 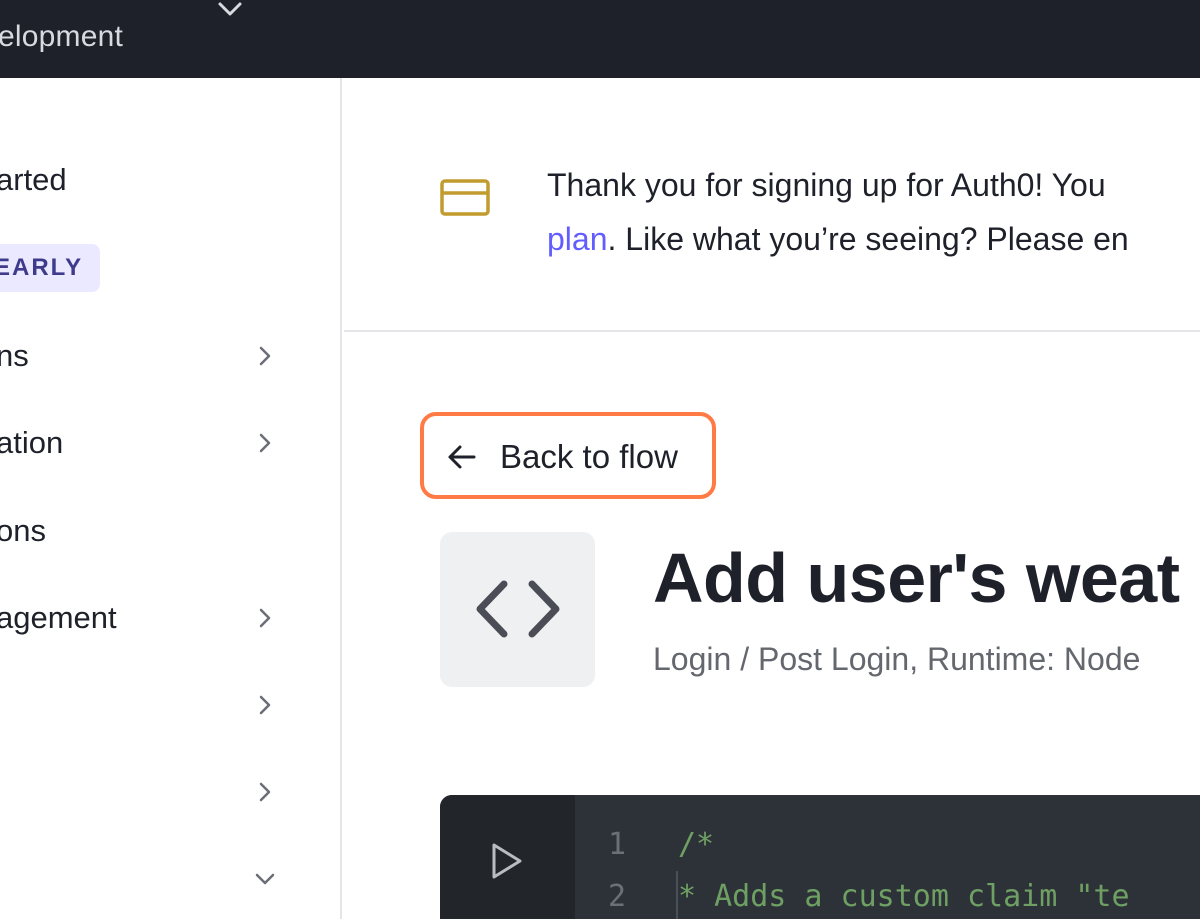 I want to click on top-bar: elopment, so click(x=600, y=39).